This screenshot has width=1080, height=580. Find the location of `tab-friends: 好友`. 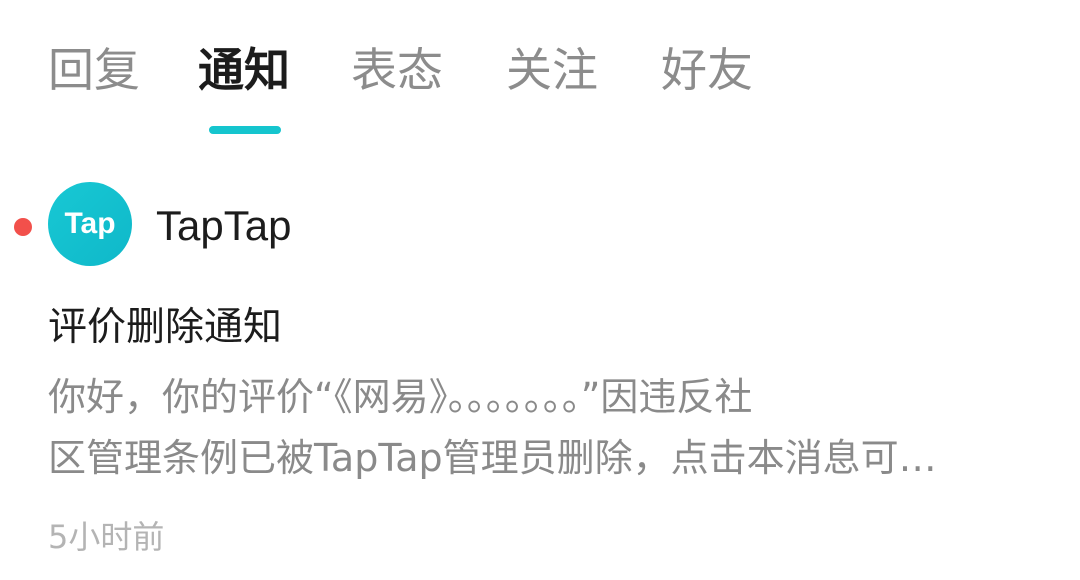

tab-friends: 好友 is located at coordinates (707, 70).